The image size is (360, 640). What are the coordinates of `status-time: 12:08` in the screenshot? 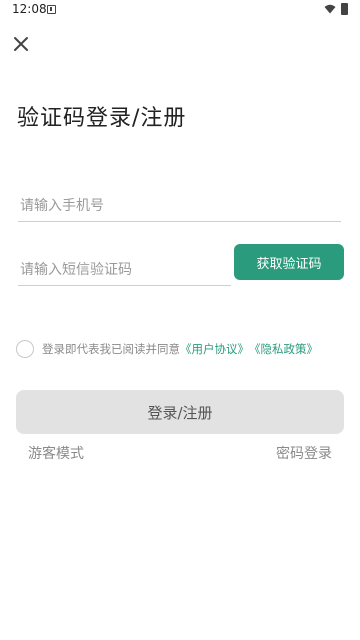 It's located at (29, 9).